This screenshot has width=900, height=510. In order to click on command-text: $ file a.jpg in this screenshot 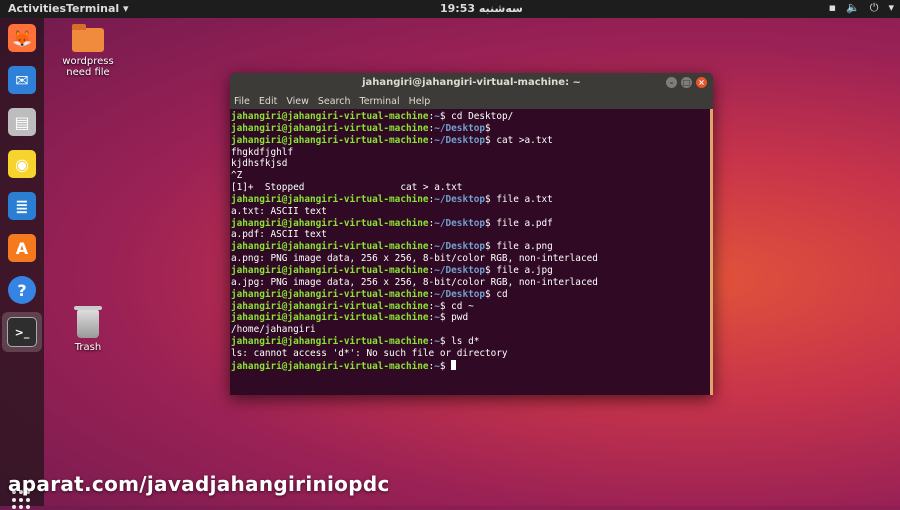, I will do `click(519, 270)`.